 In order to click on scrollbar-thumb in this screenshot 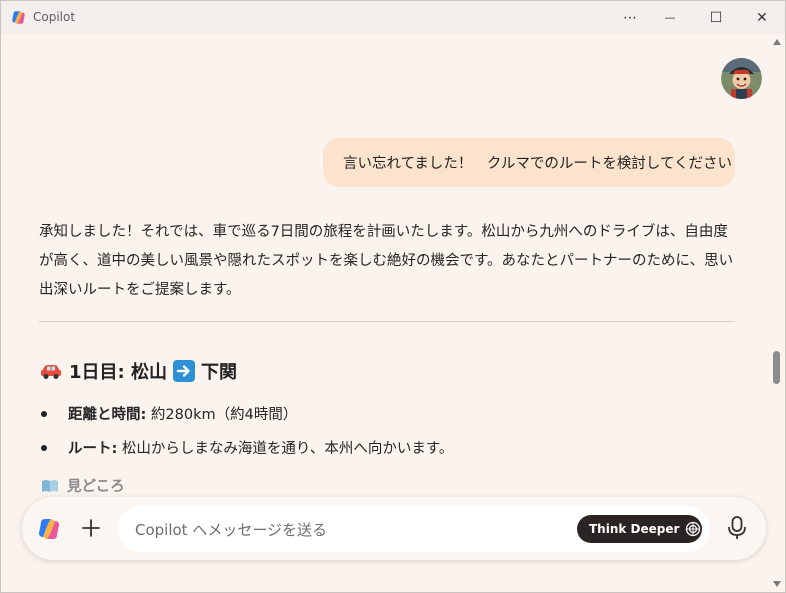, I will do `click(776, 367)`.